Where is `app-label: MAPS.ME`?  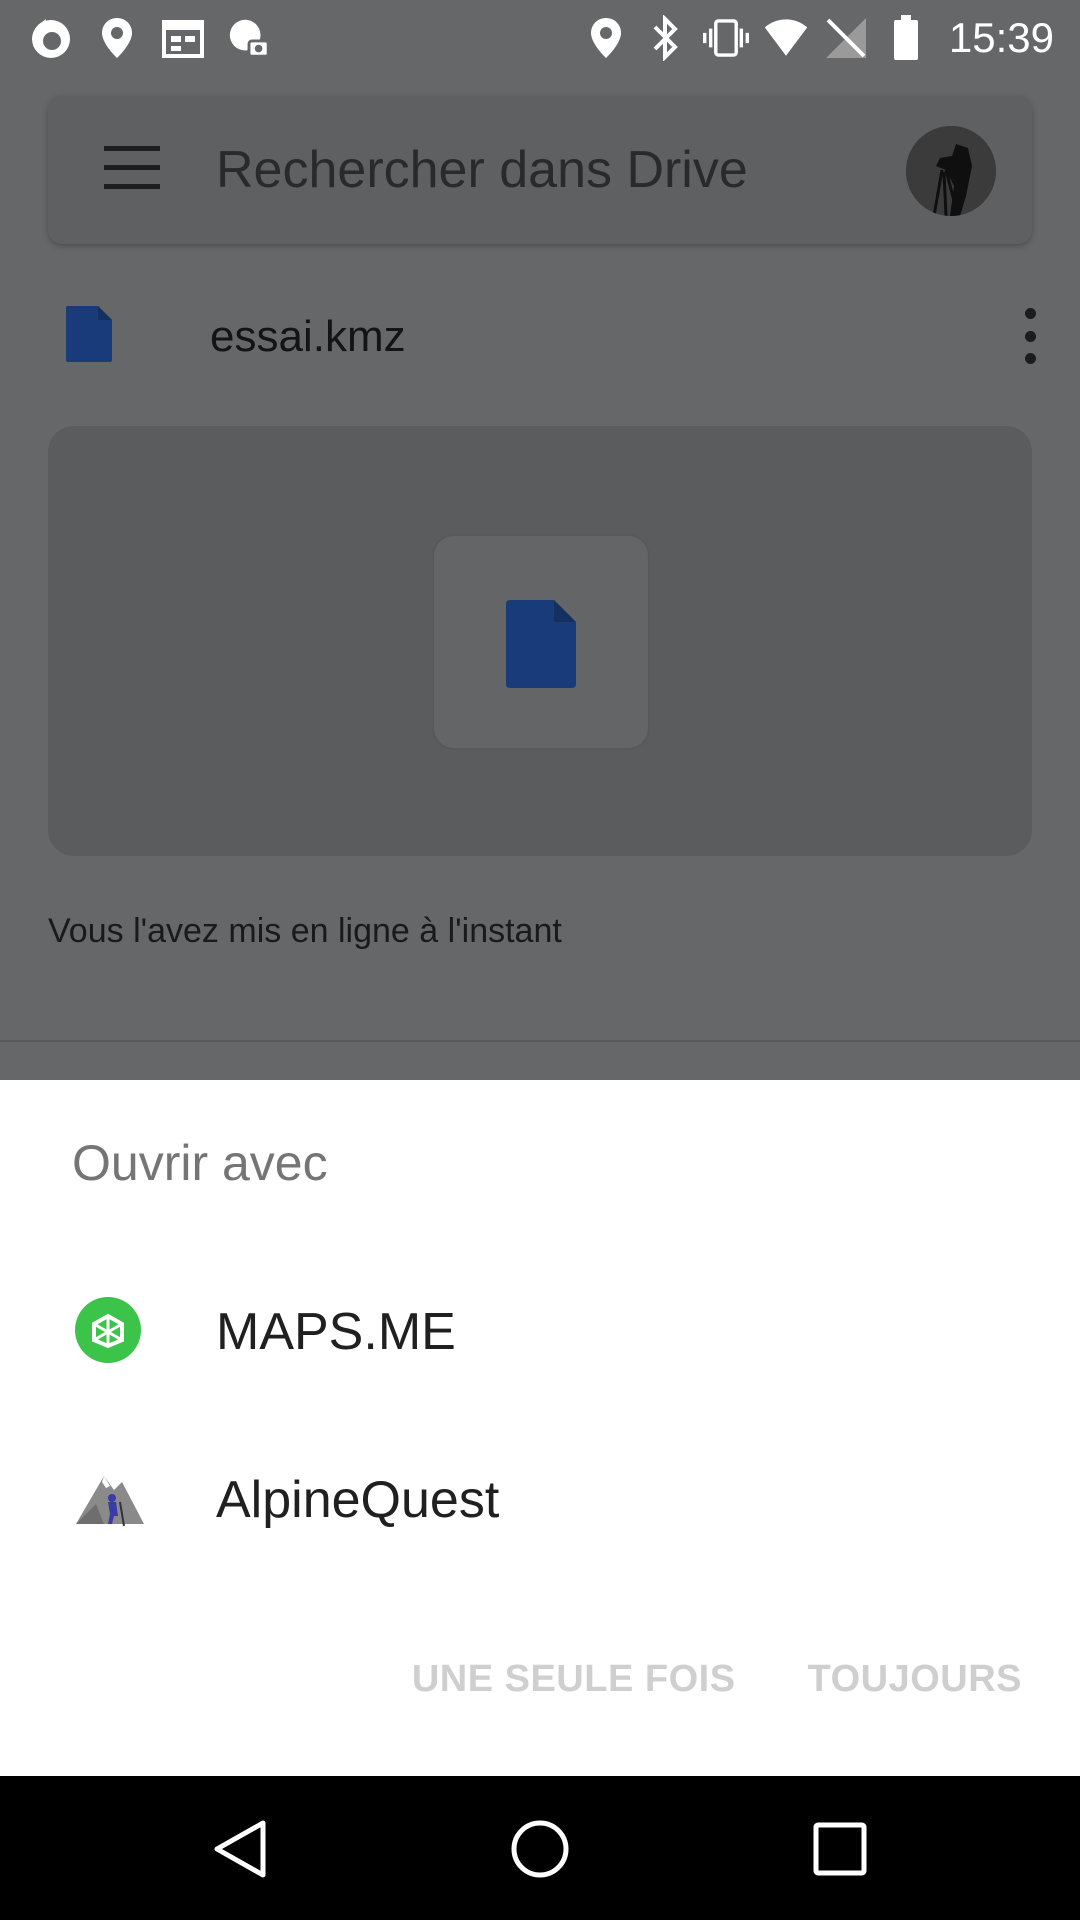
app-label: MAPS.ME is located at coordinates (336, 1332).